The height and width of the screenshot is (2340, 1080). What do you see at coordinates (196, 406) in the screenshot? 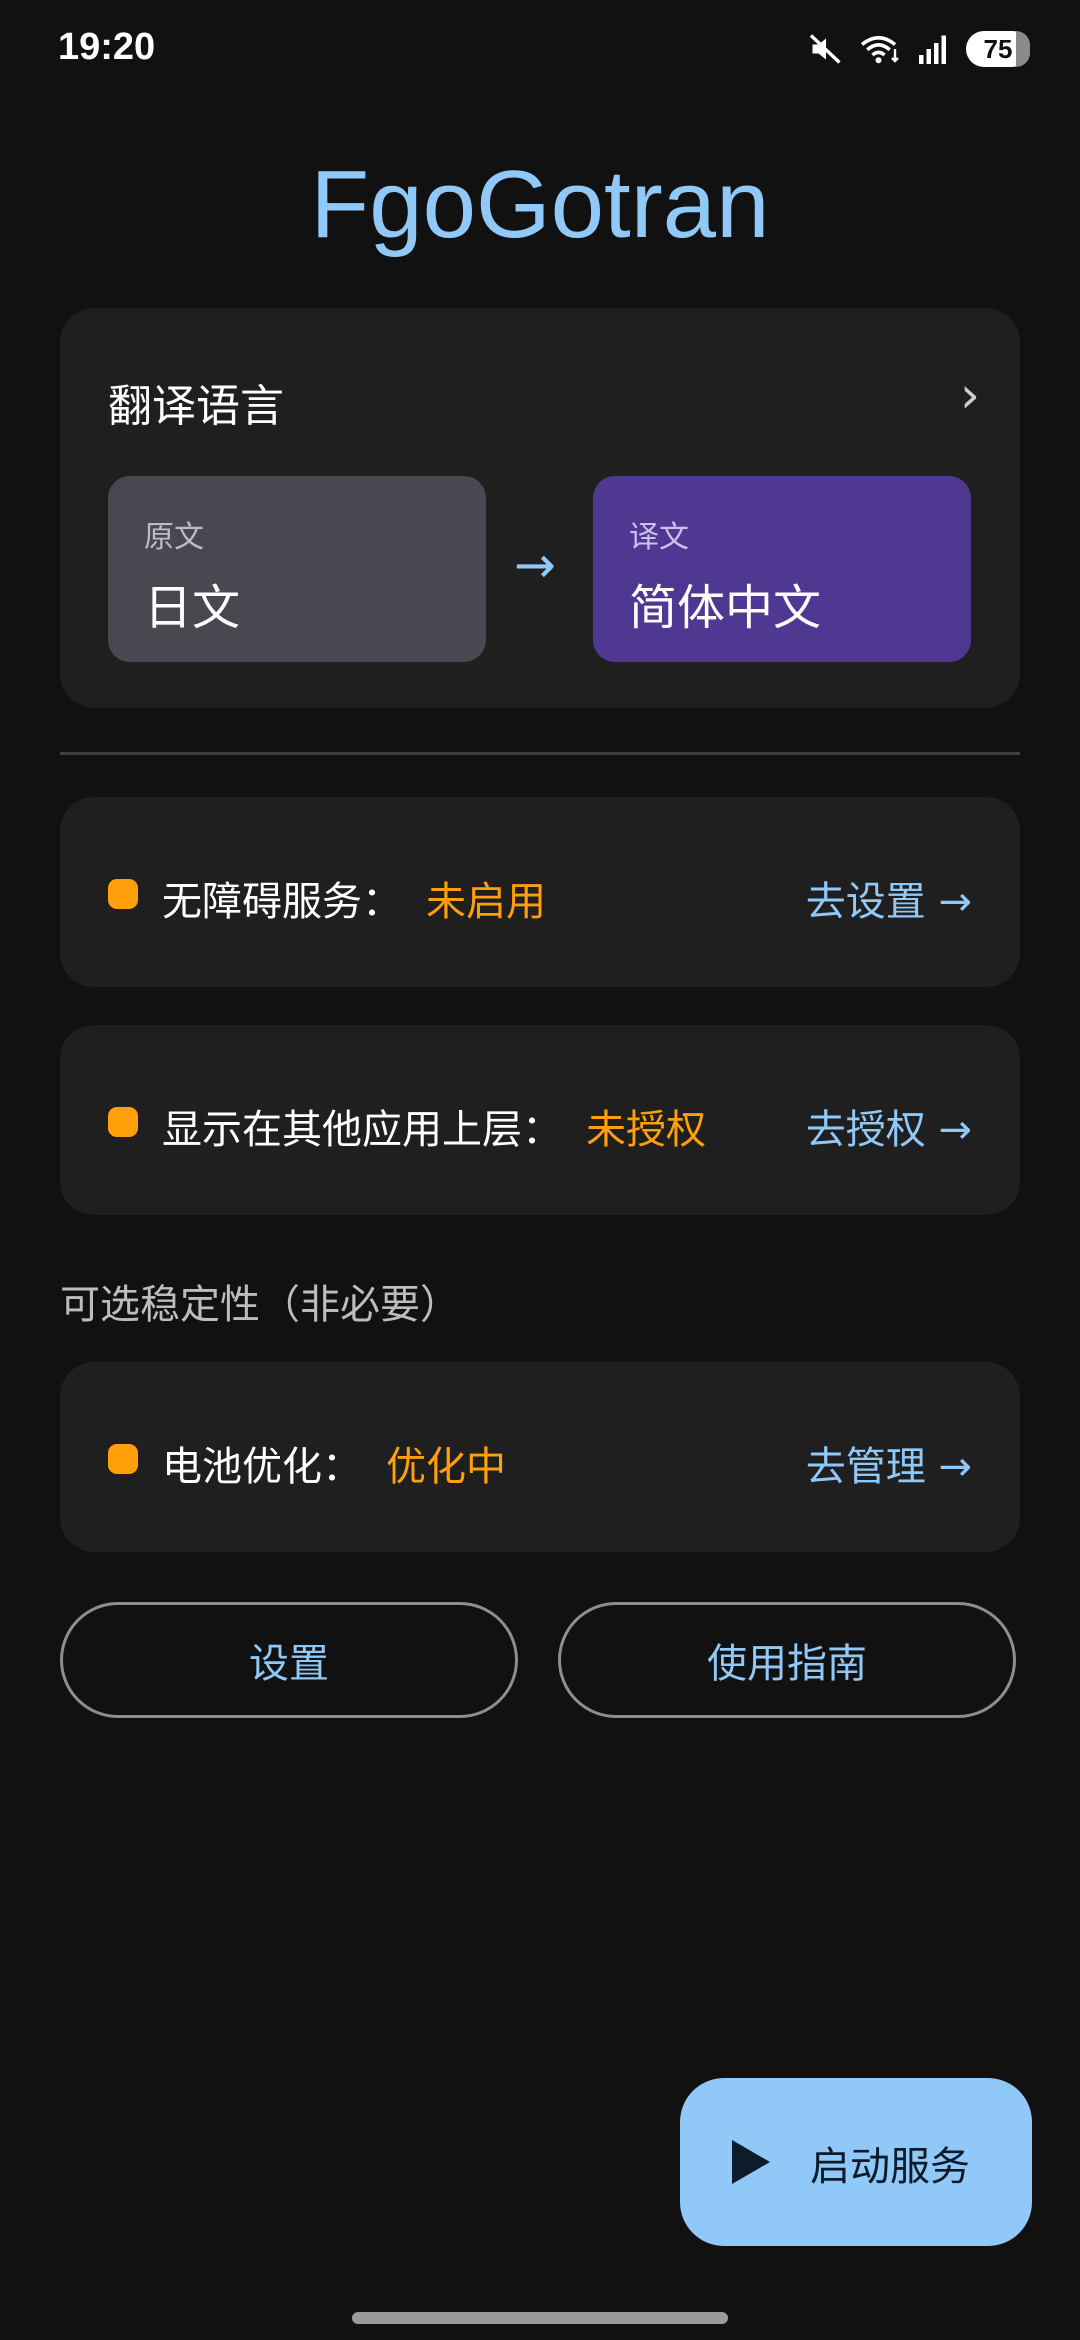
I see `translation-language-header: 翻译语言` at bounding box center [196, 406].